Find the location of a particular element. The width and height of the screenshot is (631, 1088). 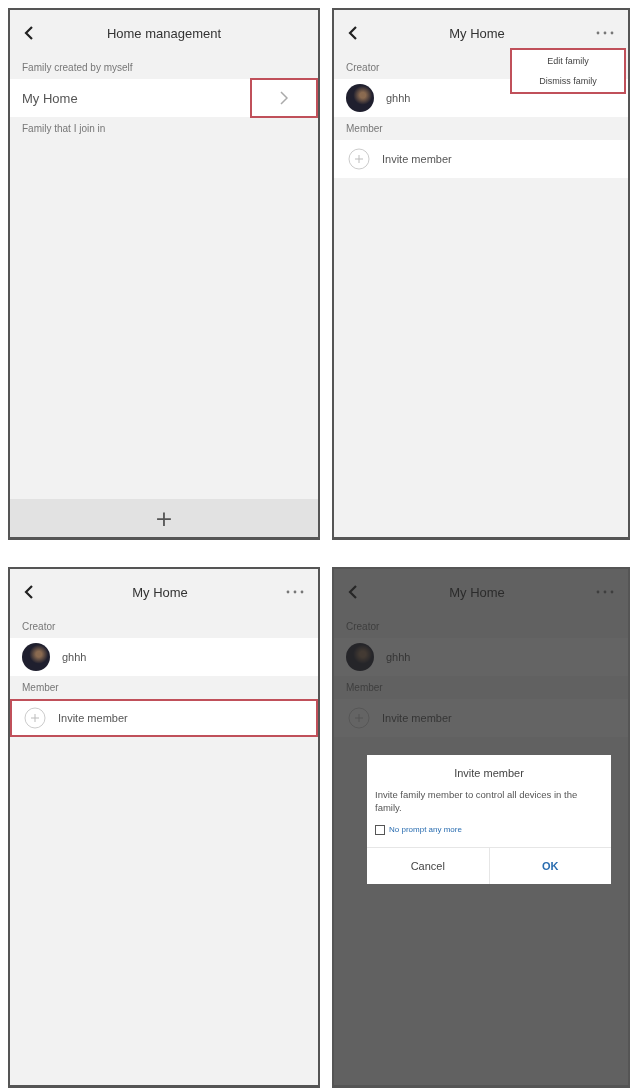

dialog-title: Invite member is located at coordinates (489, 773).